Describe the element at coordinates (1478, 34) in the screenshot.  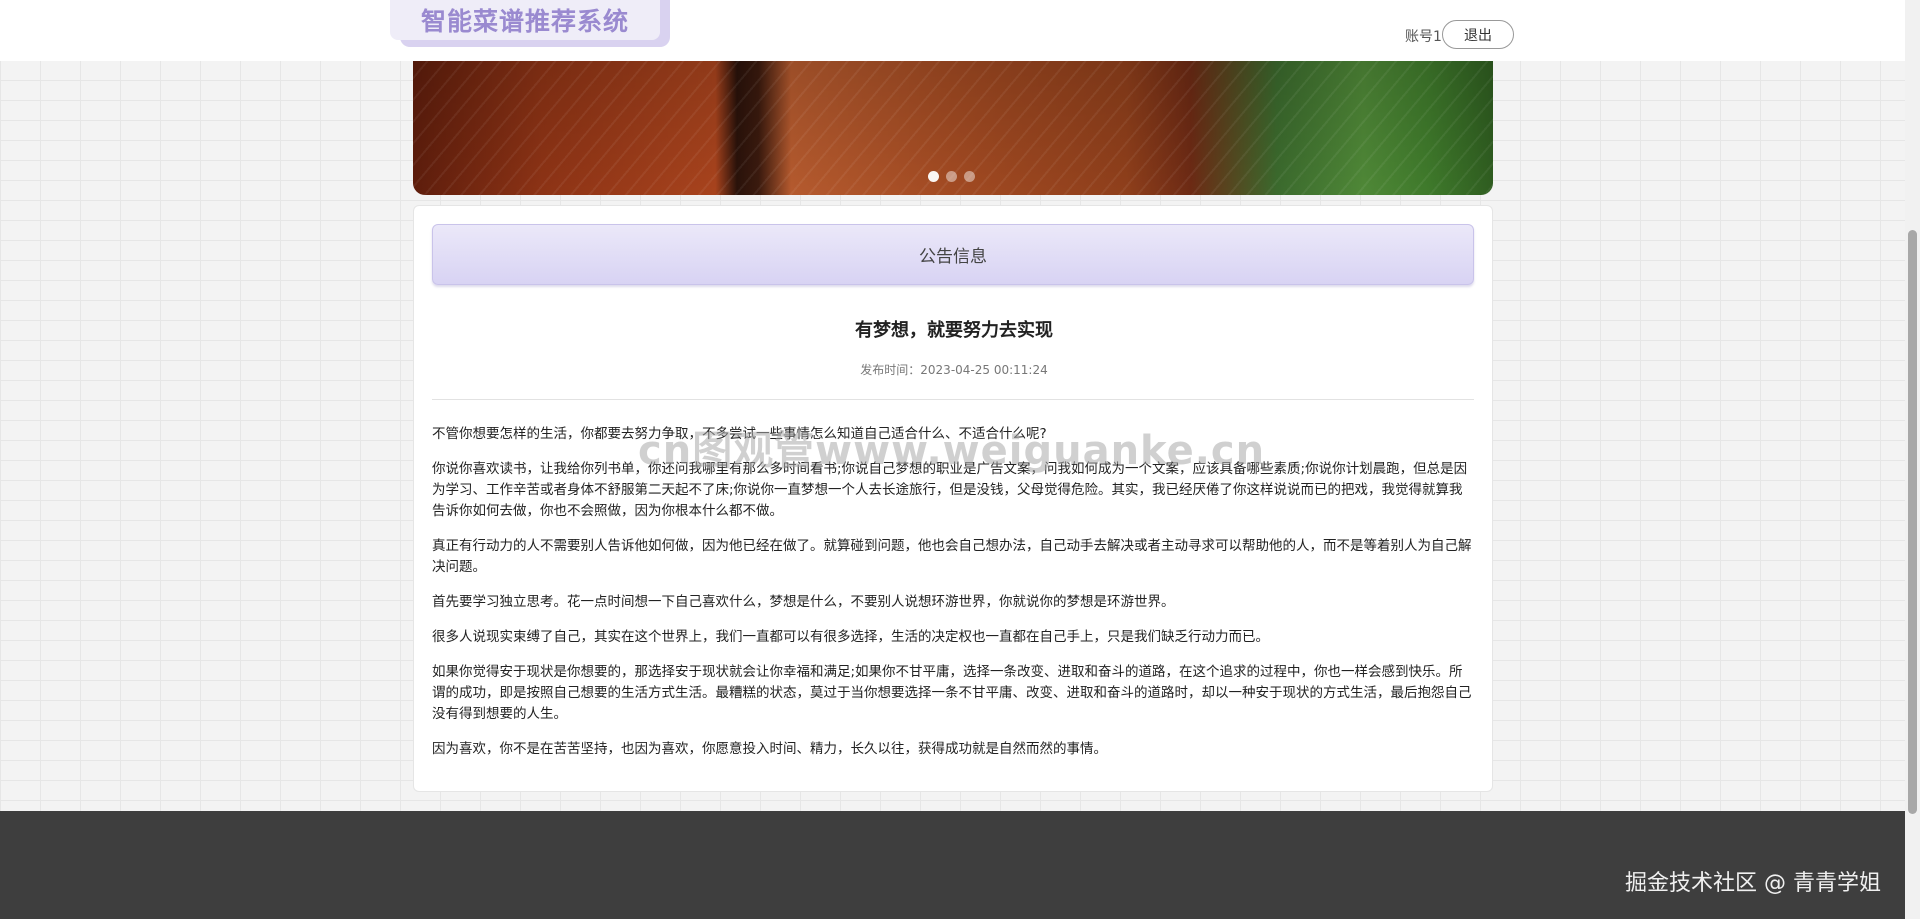
I see `logout-button: 退出` at that location.